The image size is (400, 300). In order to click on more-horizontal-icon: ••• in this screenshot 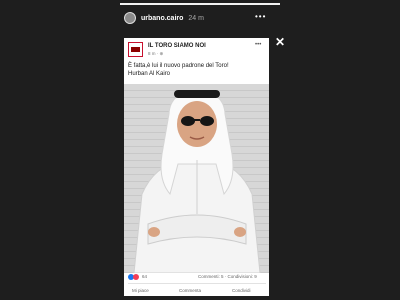, I will do `click(260, 16)`.